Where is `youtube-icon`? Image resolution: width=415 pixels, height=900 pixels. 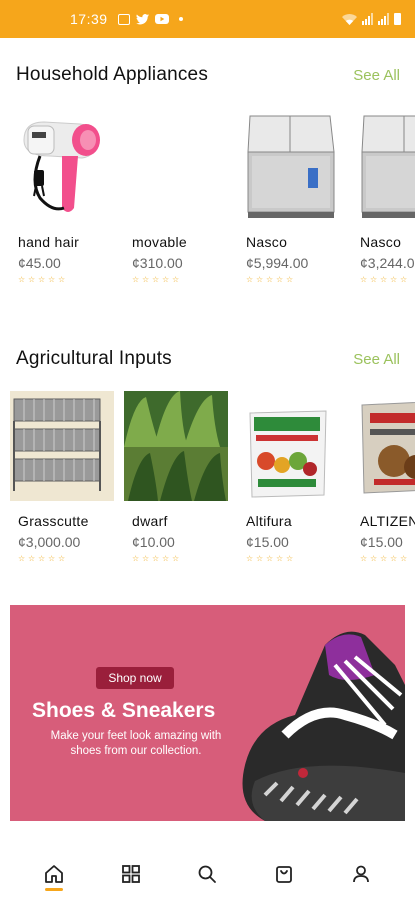 youtube-icon is located at coordinates (161, 19).